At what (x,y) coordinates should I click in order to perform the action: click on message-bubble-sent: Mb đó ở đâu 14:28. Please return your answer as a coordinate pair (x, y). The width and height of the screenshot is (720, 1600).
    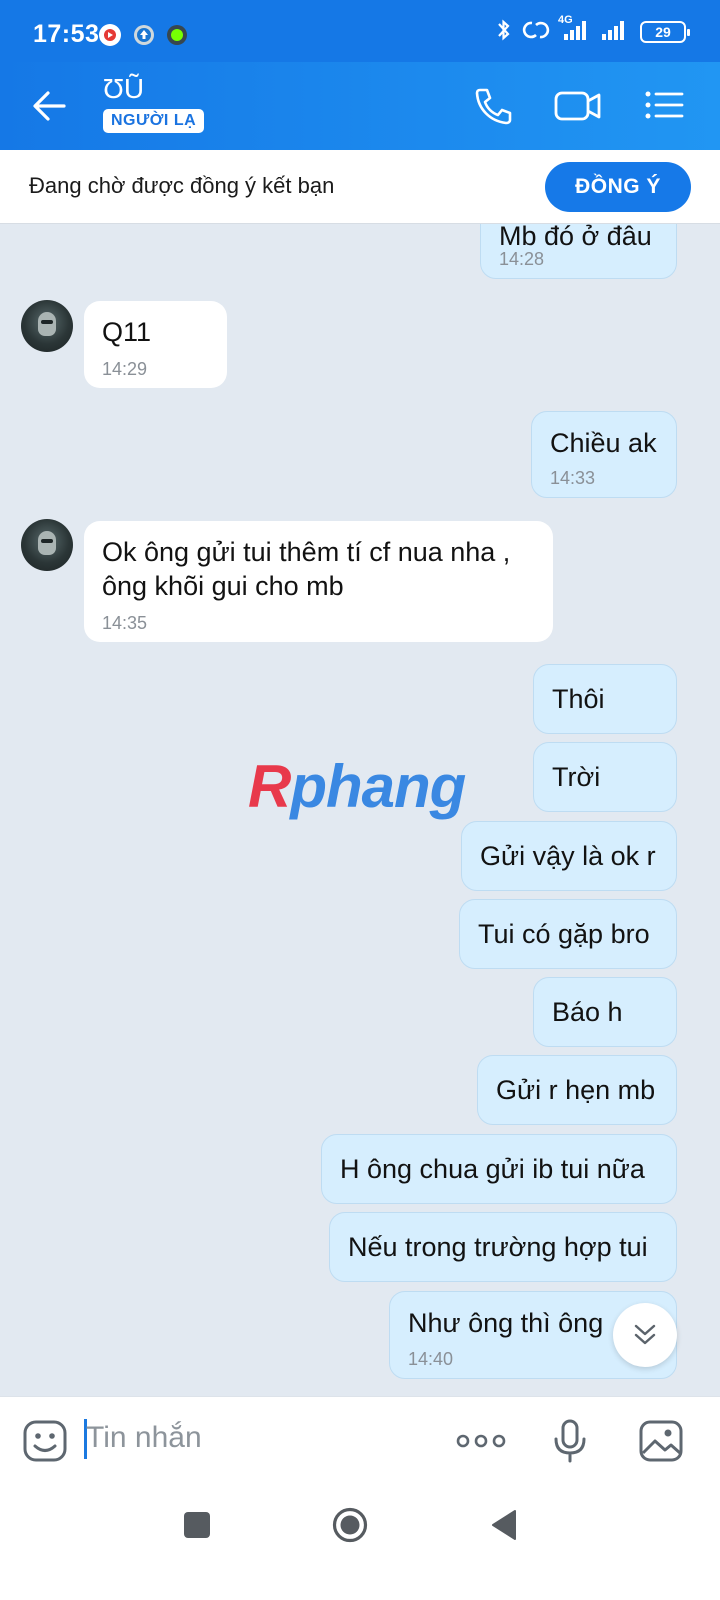
    Looking at the image, I should click on (578, 251).